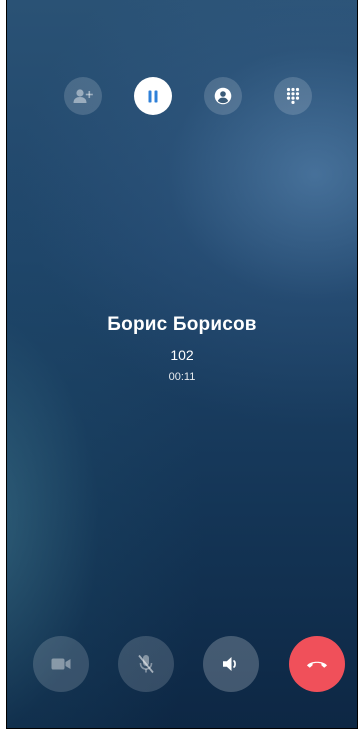  I want to click on speaker-button, so click(231, 664).